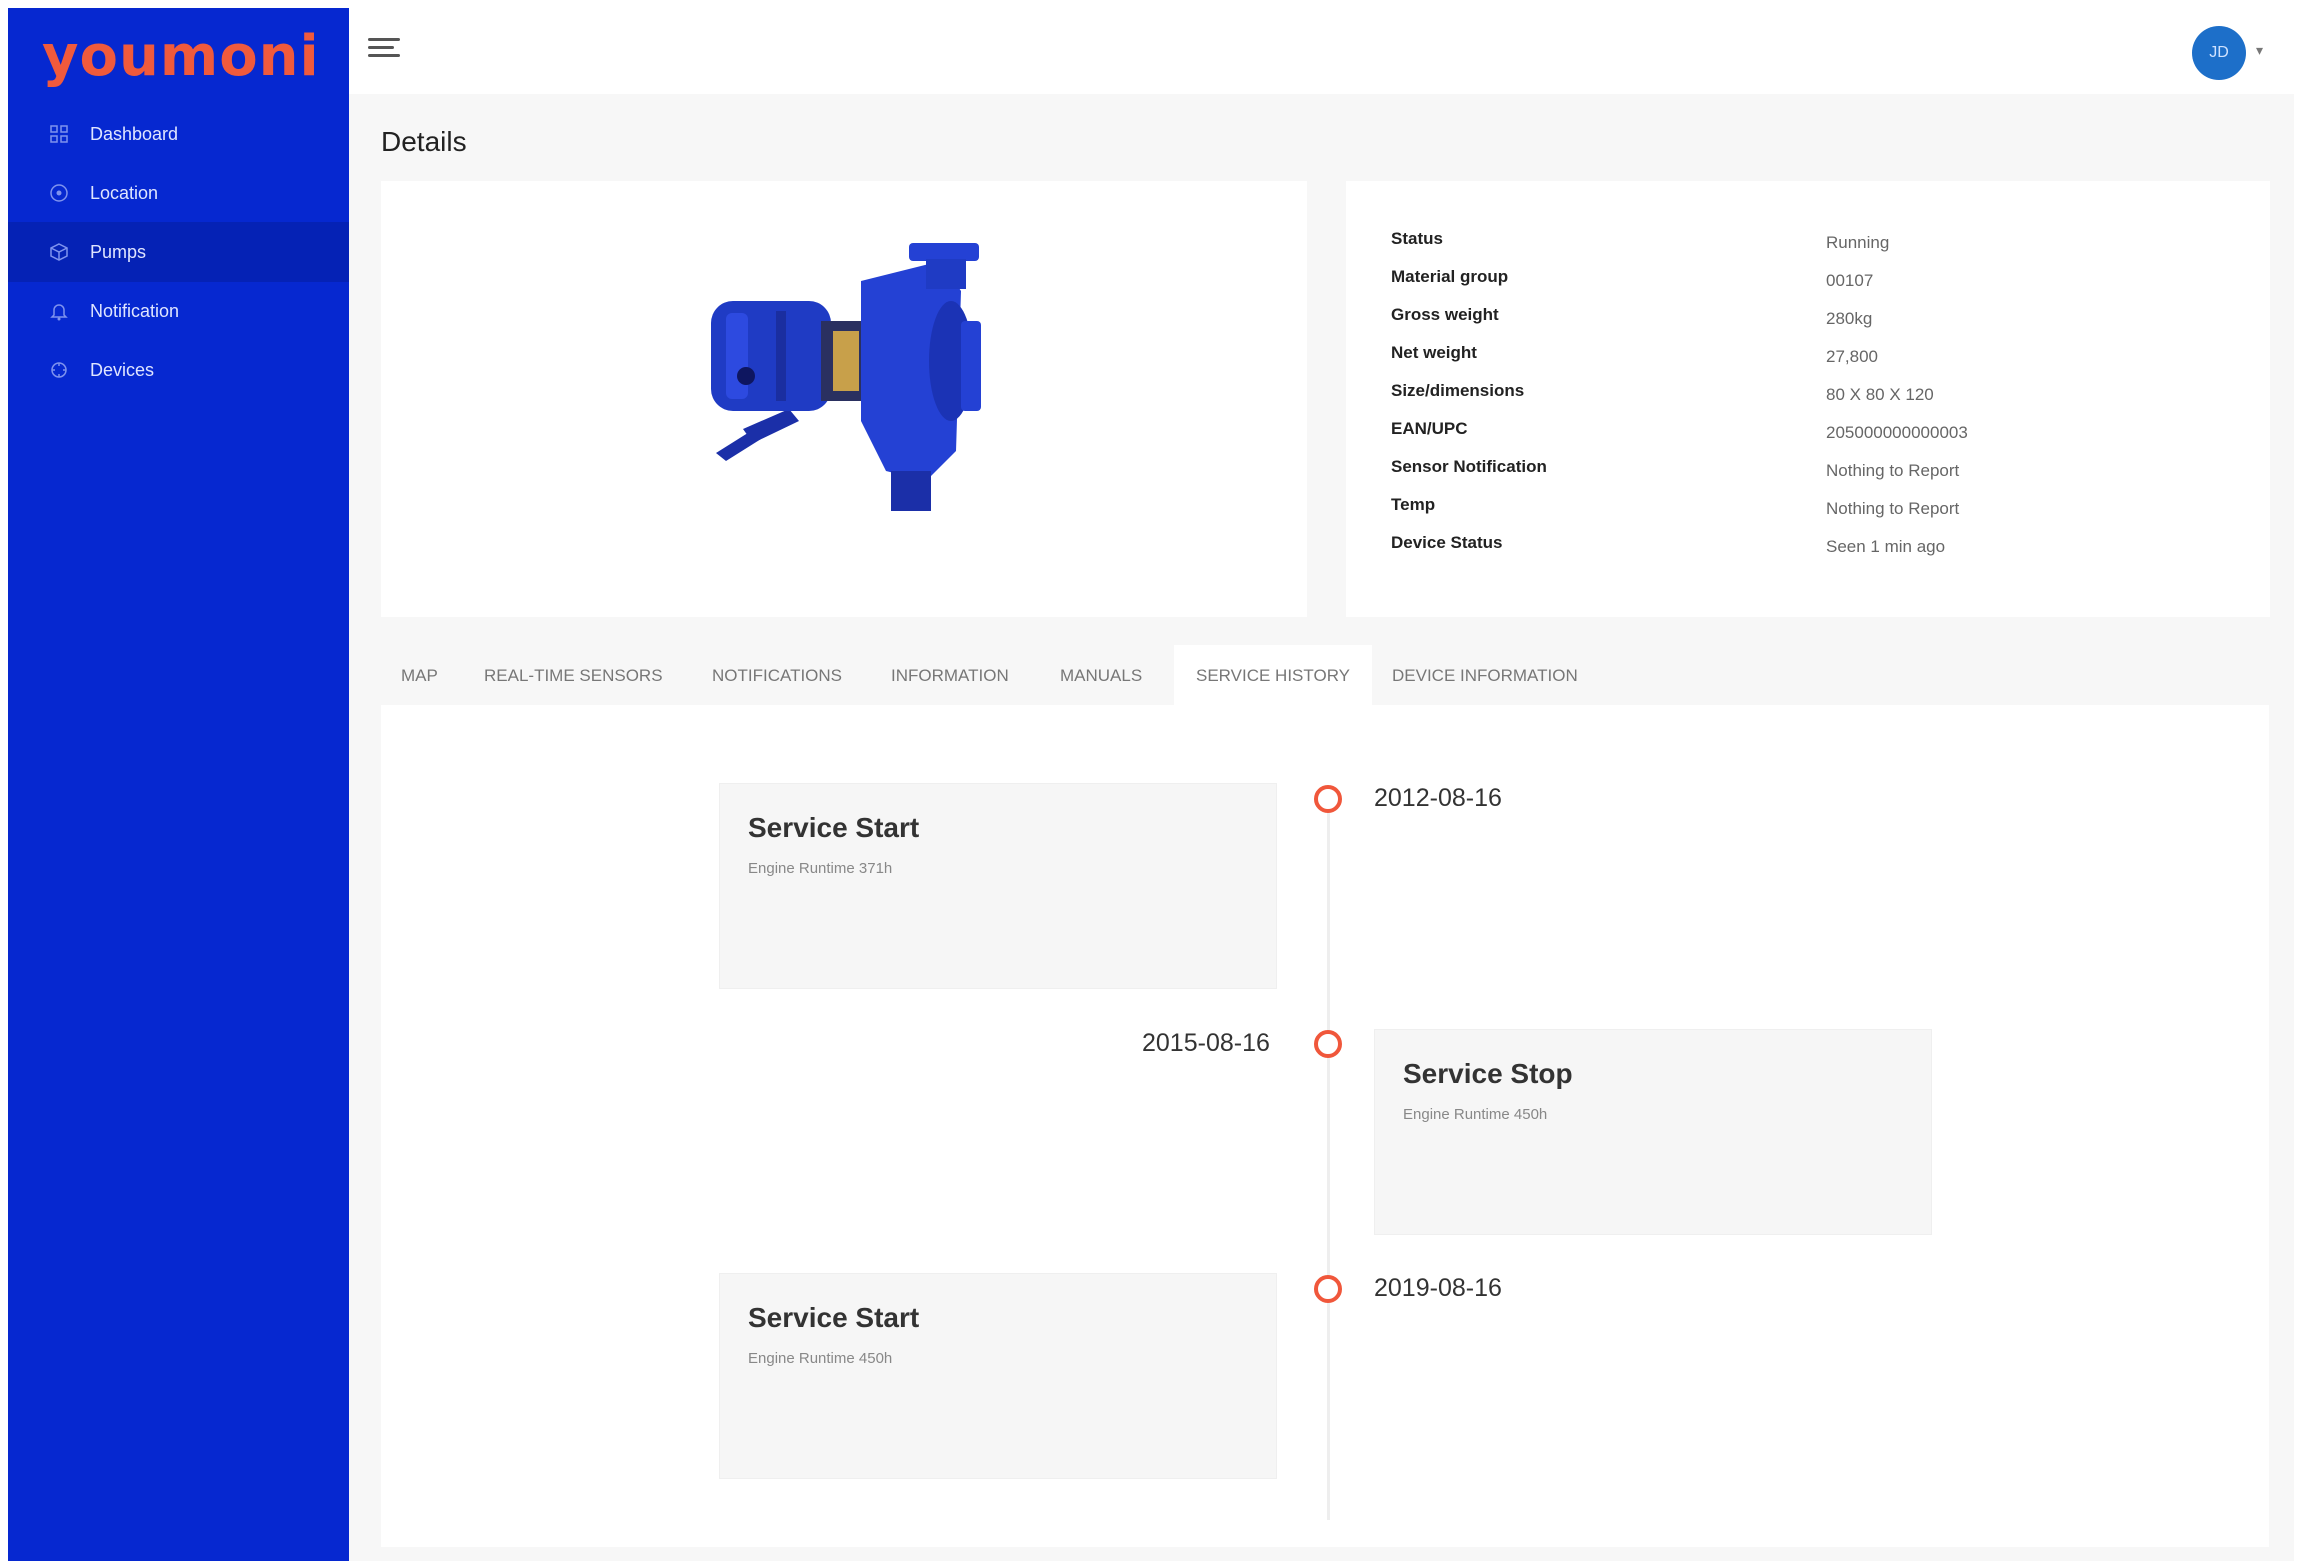 This screenshot has width=2298, height=1561. Describe the element at coordinates (1328, 1155) in the screenshot. I see `timeline-line` at that location.